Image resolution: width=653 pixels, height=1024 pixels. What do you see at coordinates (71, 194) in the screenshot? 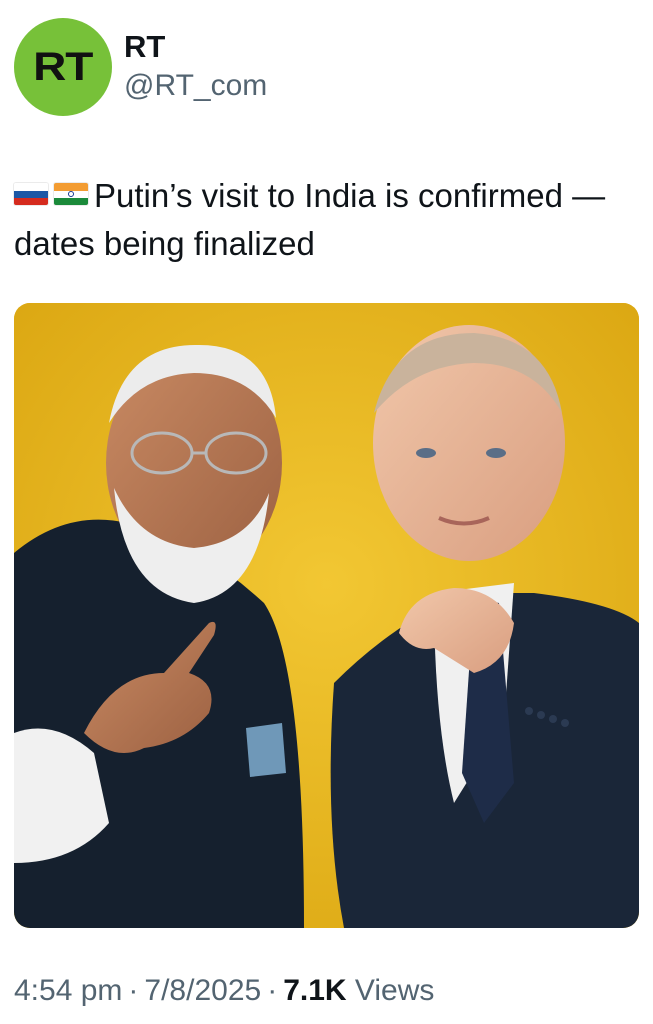
I see `india-flag-icon` at bounding box center [71, 194].